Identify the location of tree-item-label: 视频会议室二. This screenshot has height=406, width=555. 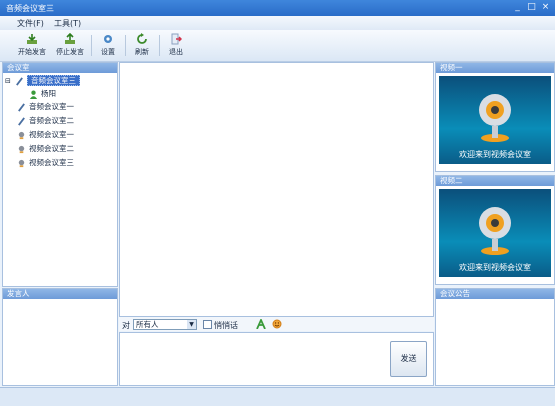
(51, 148).